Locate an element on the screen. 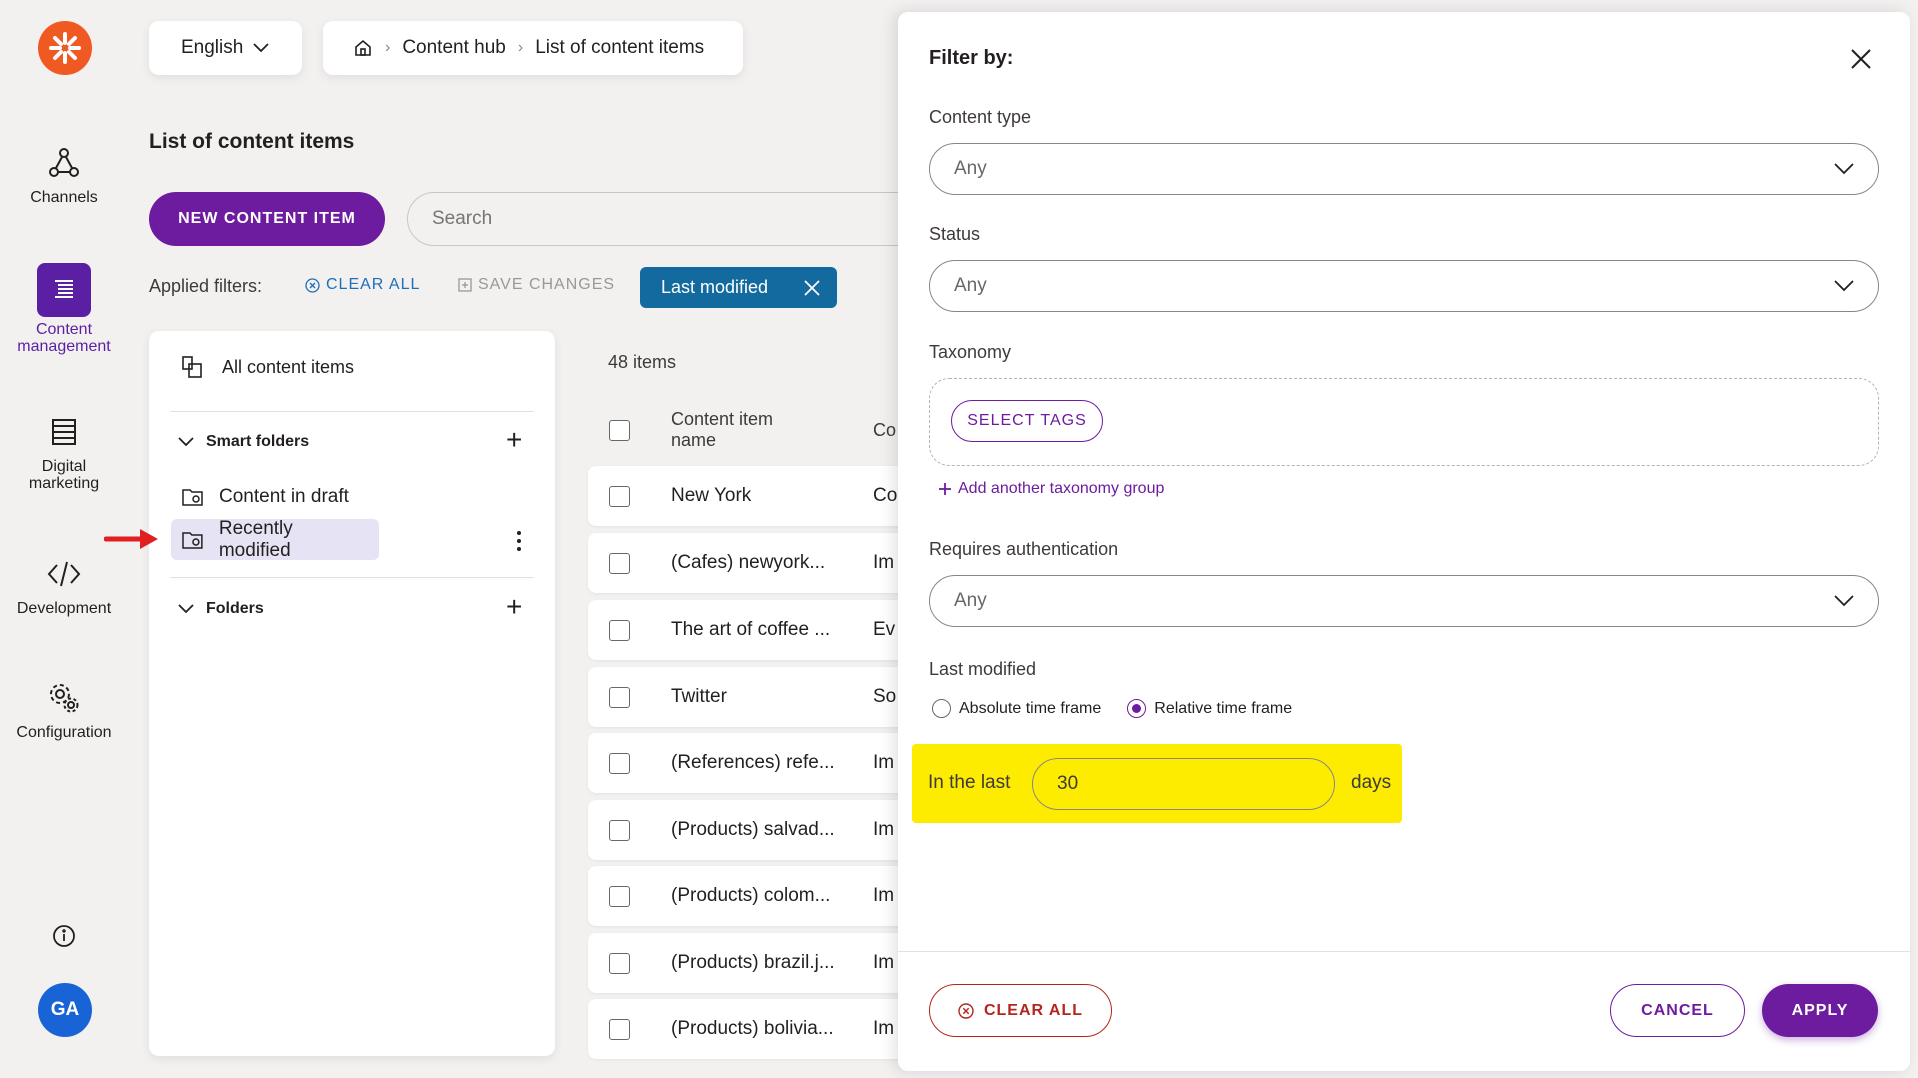 This screenshot has width=1918, height=1078. folder-label: Recently modified is located at coordinates (255, 539).